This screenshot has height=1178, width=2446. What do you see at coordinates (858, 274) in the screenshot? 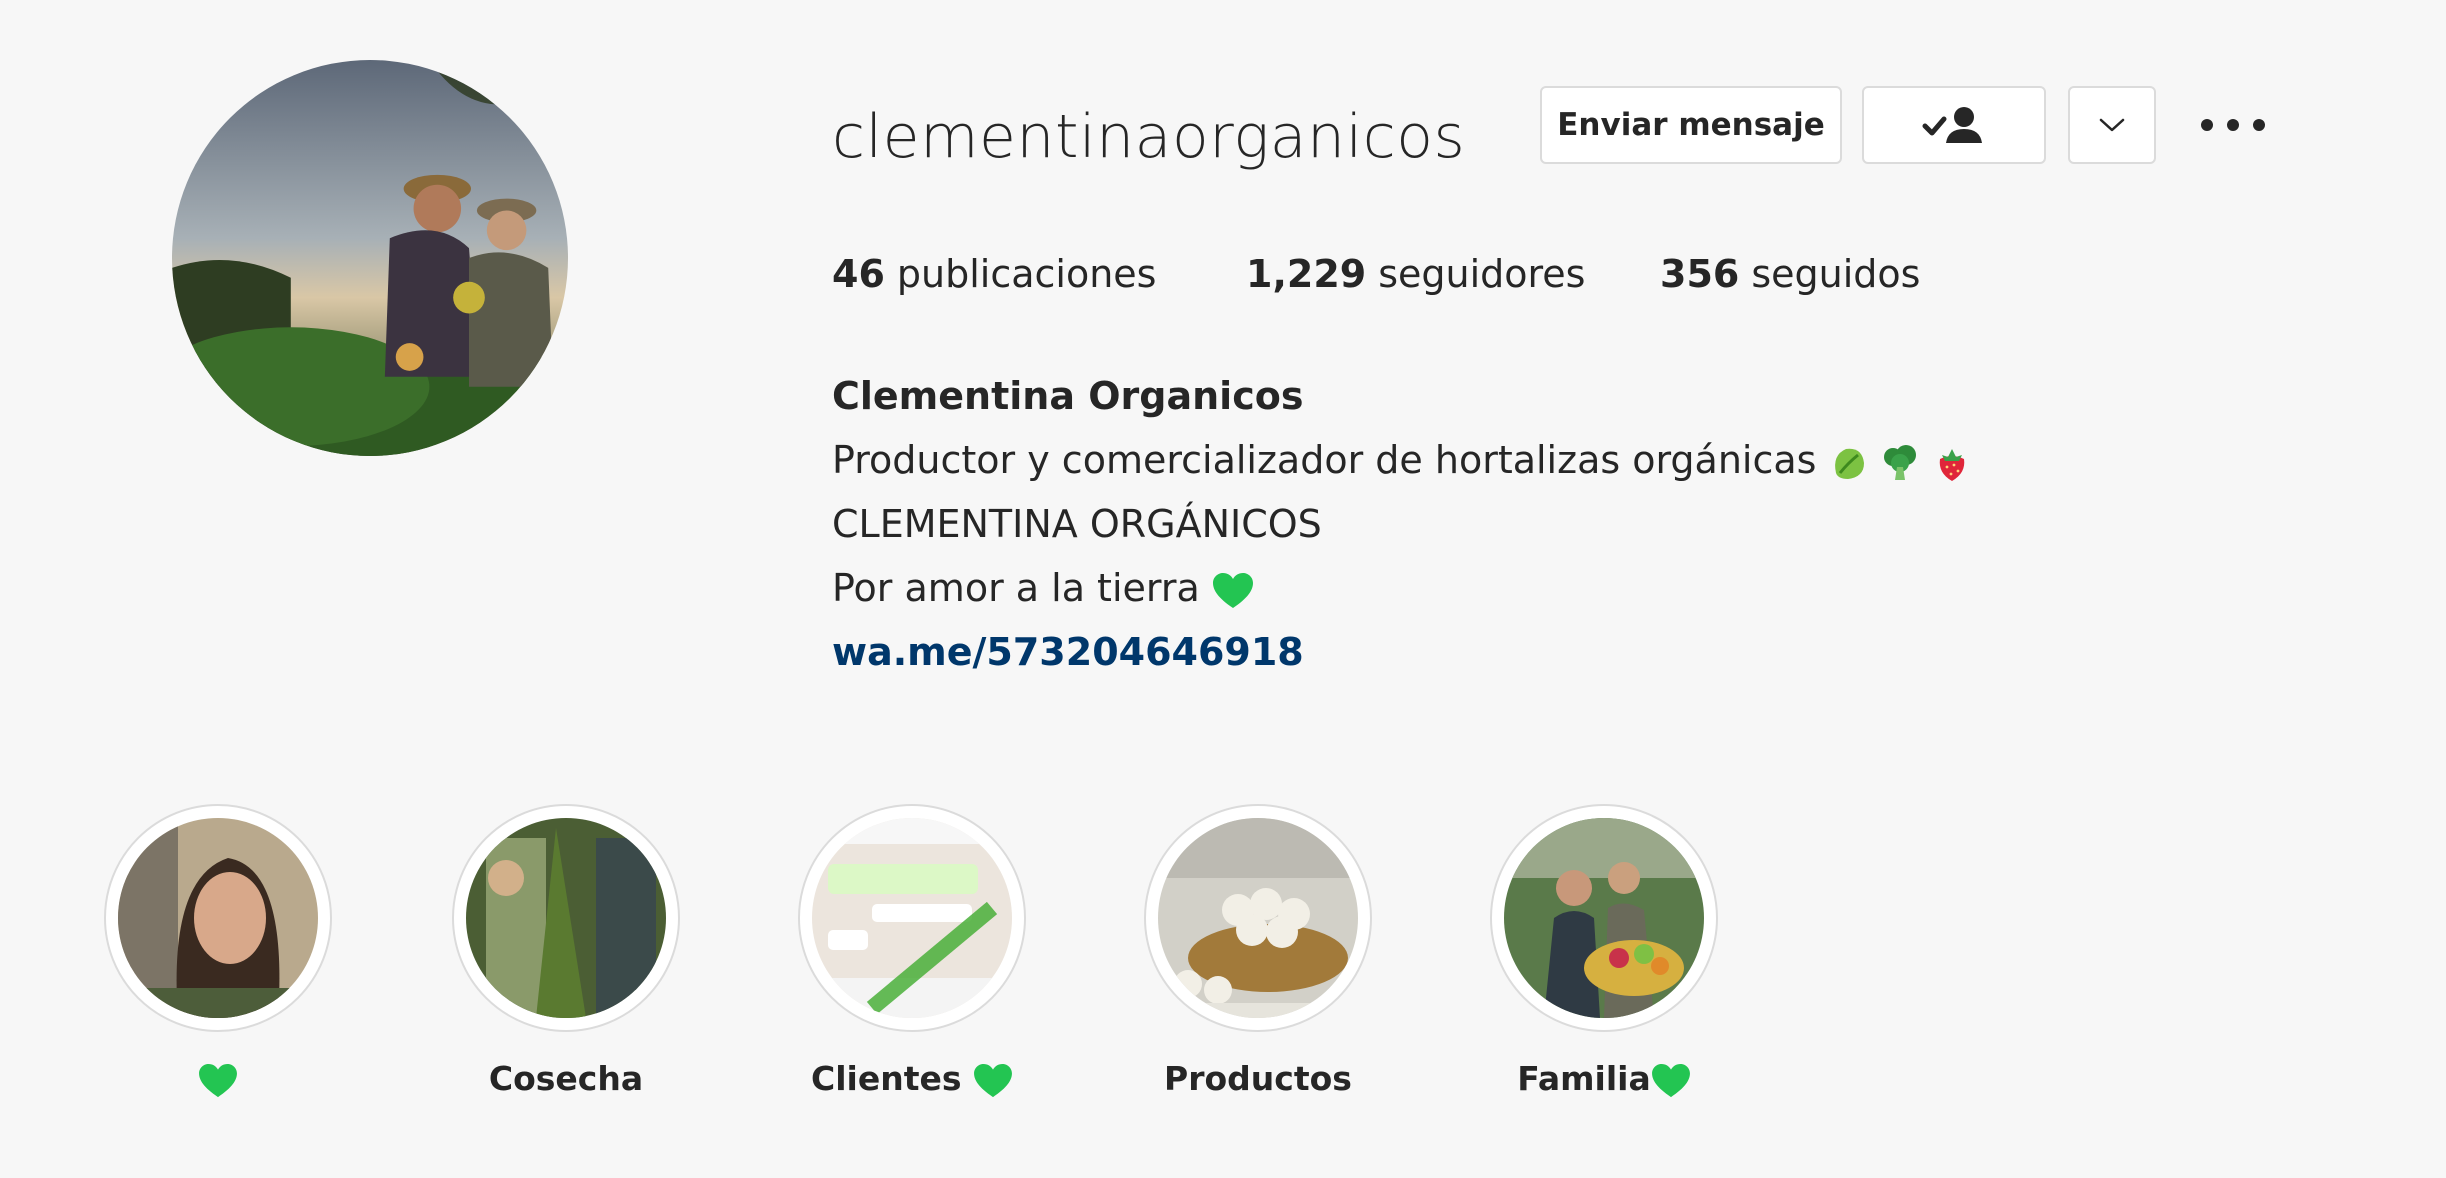
I see `posts-number: 46` at bounding box center [858, 274].